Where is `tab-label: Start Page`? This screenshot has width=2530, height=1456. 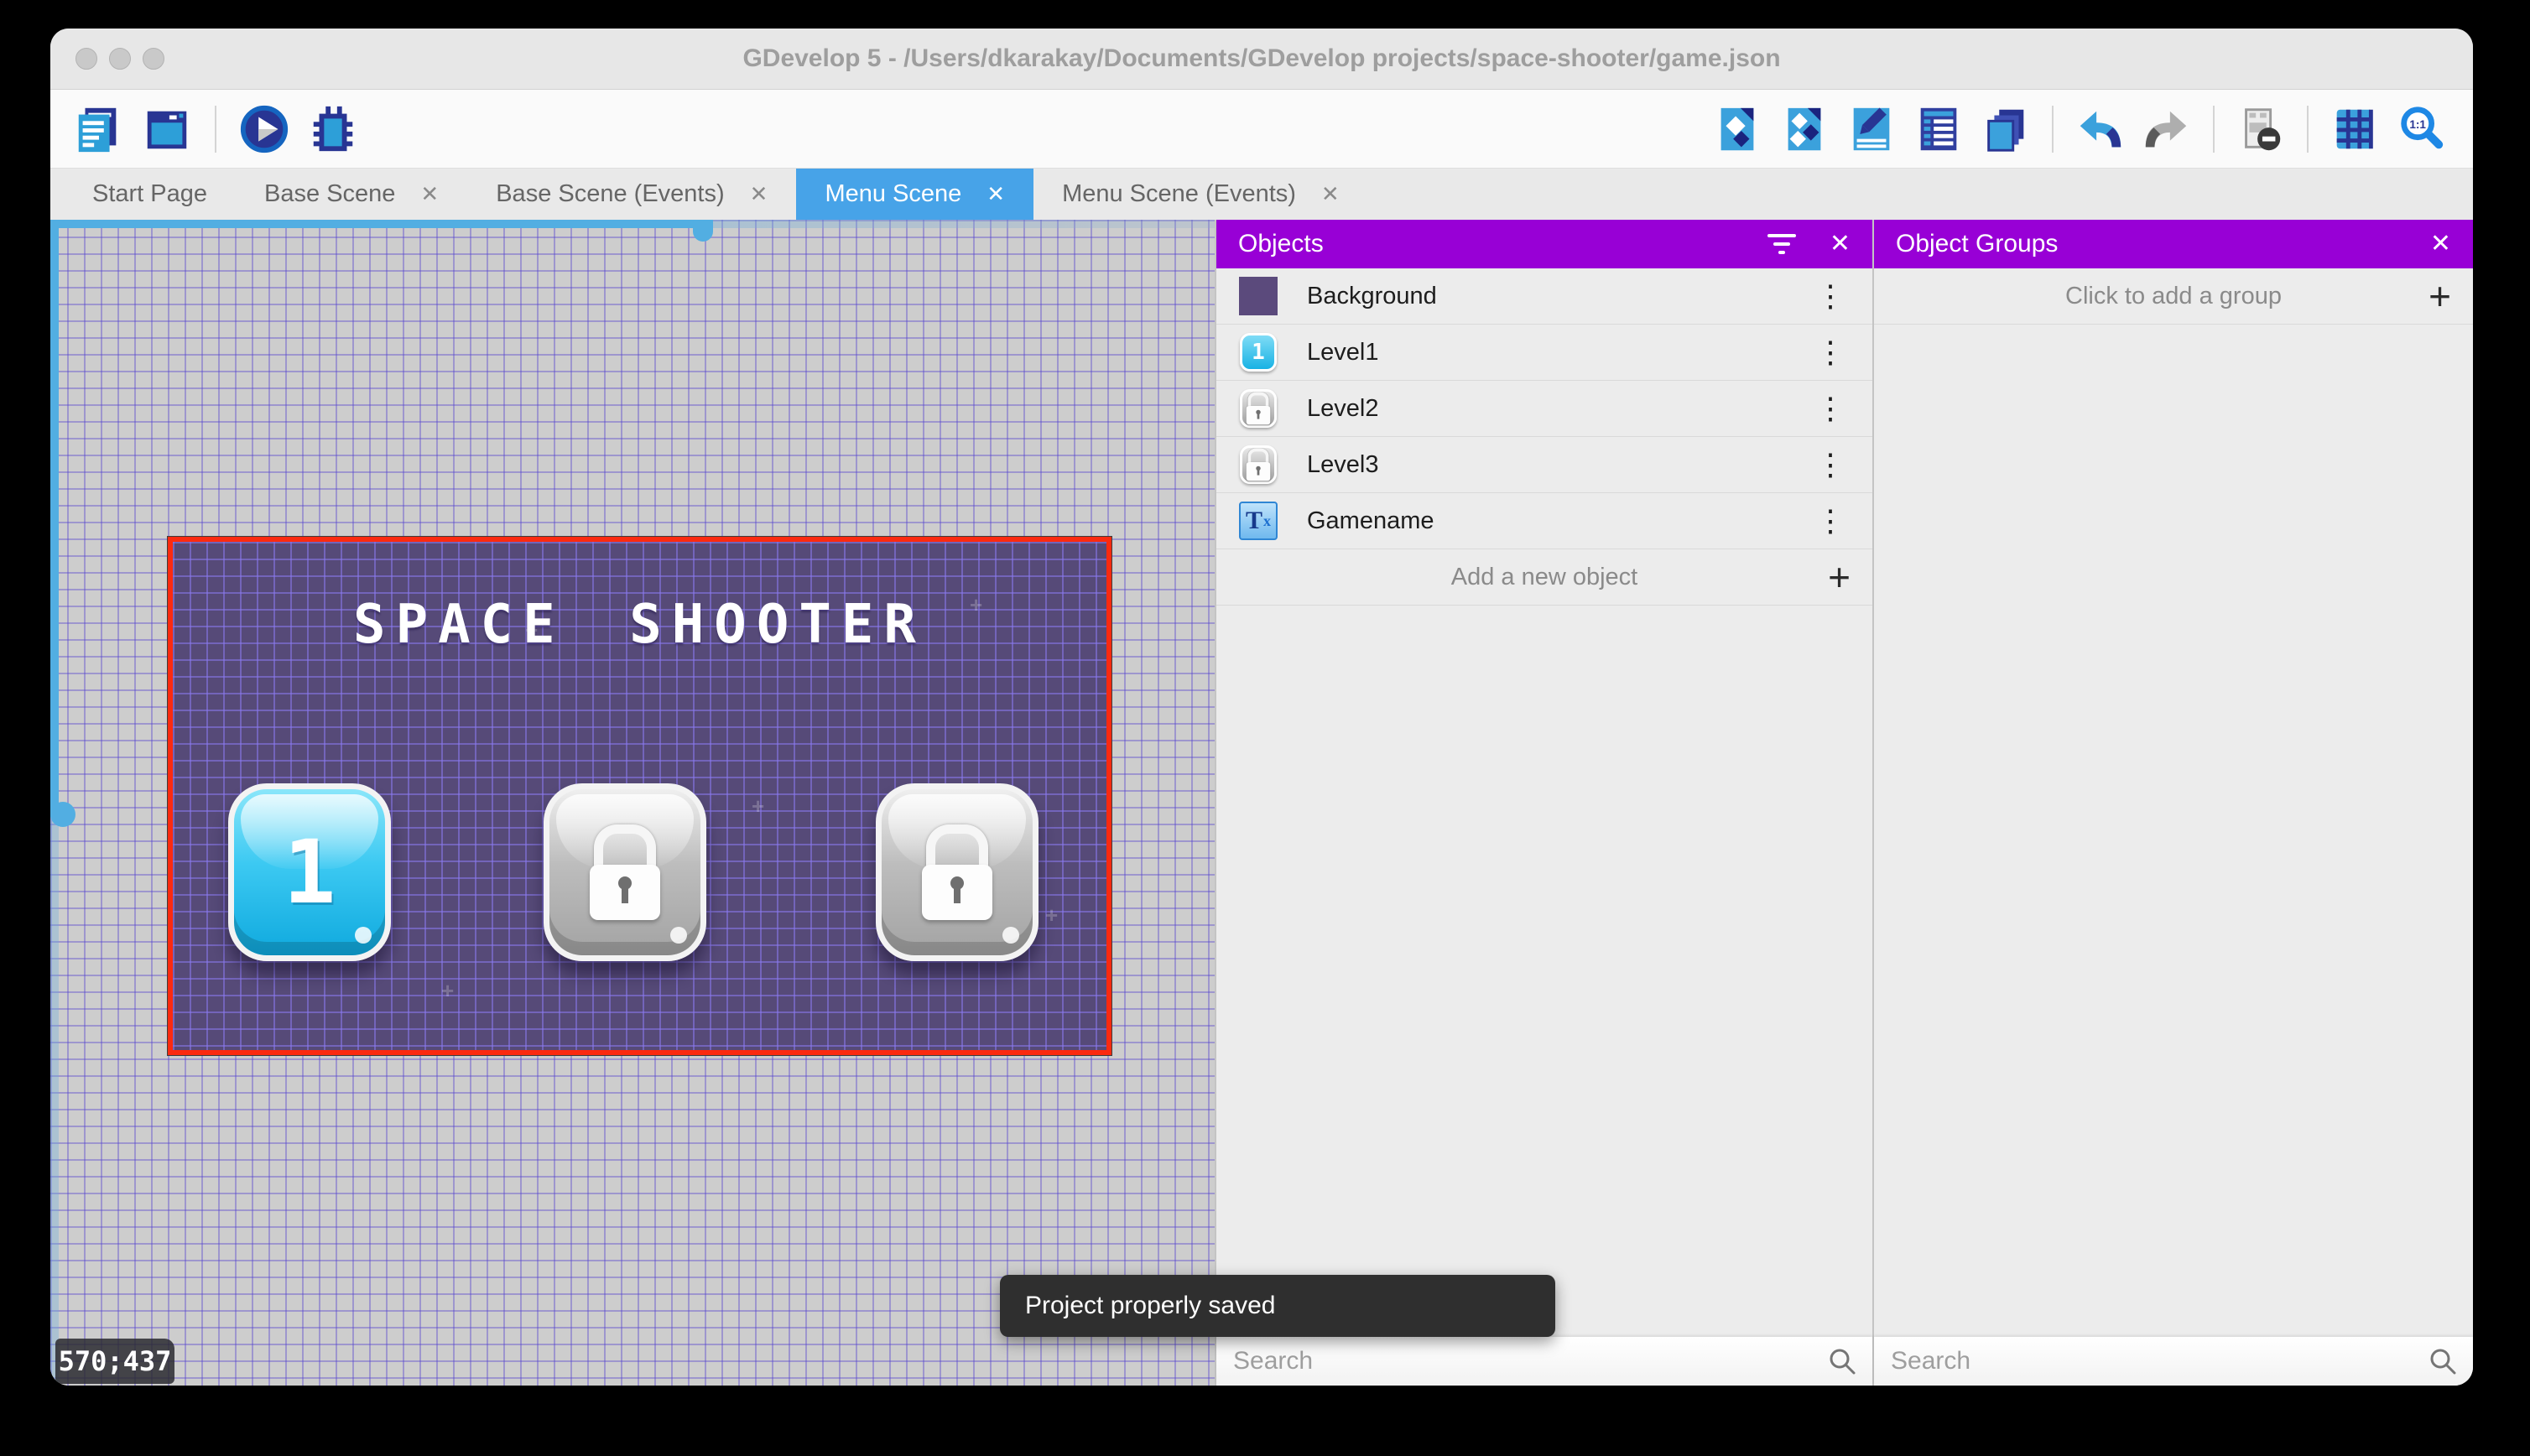
tab-label: Start Page is located at coordinates (150, 193).